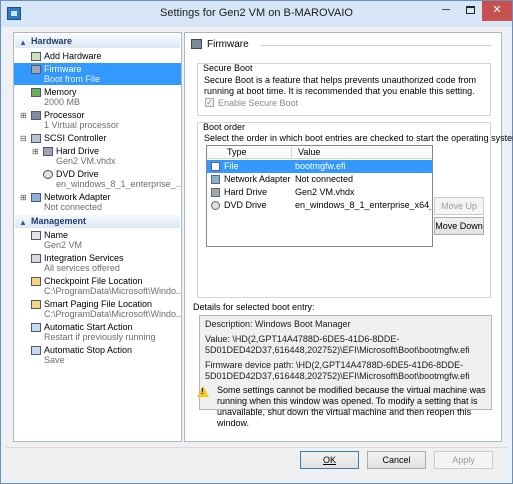  I want to click on sidebar-item-automatic-stop-action: Automatic Stop Action Save, so click(97, 355).